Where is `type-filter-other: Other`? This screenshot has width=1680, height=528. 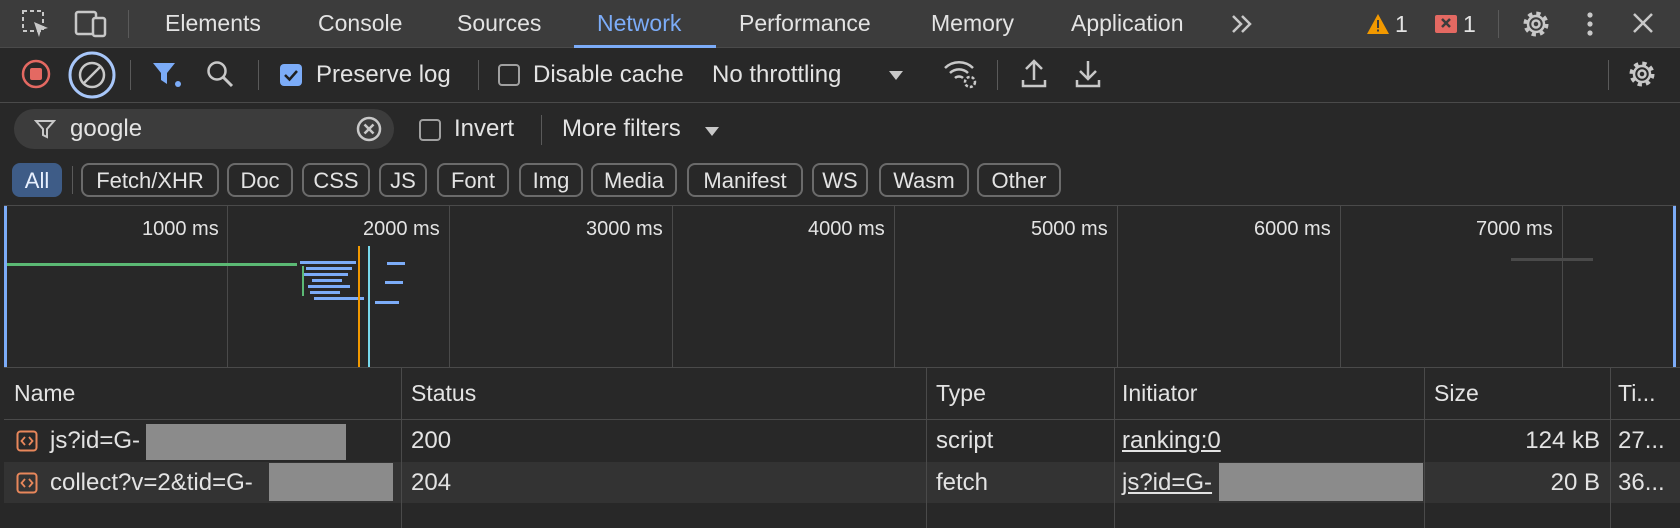
type-filter-other: Other is located at coordinates (1019, 180).